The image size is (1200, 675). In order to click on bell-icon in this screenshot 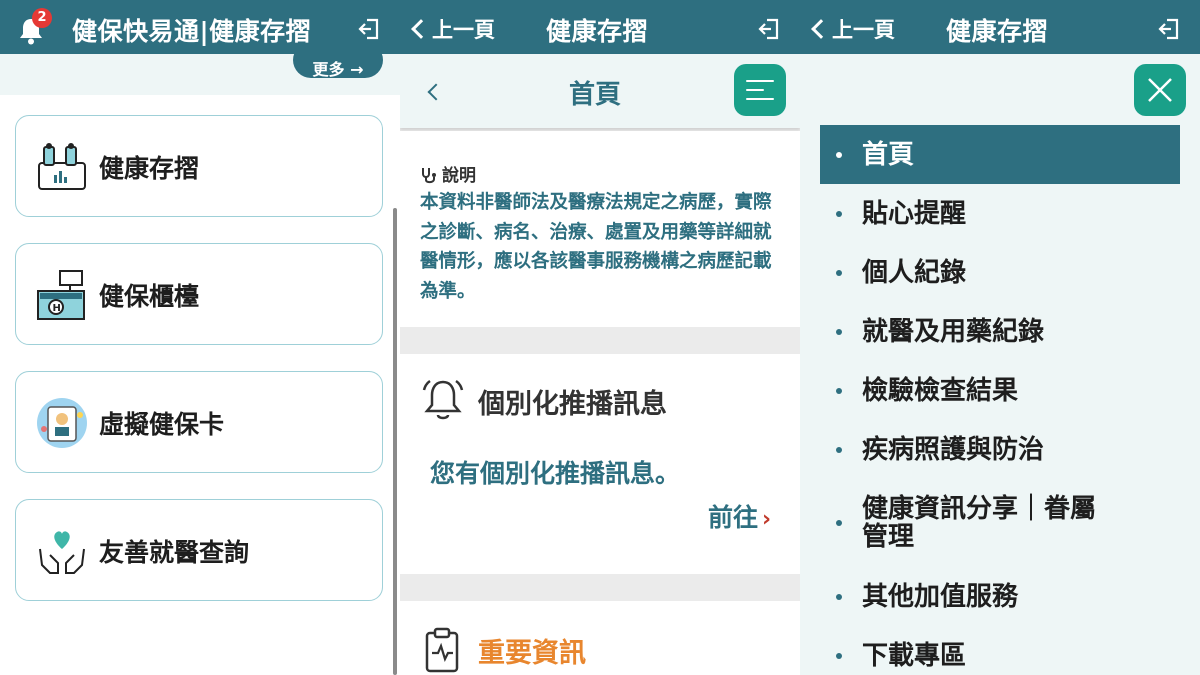, I will do `click(443, 399)`.